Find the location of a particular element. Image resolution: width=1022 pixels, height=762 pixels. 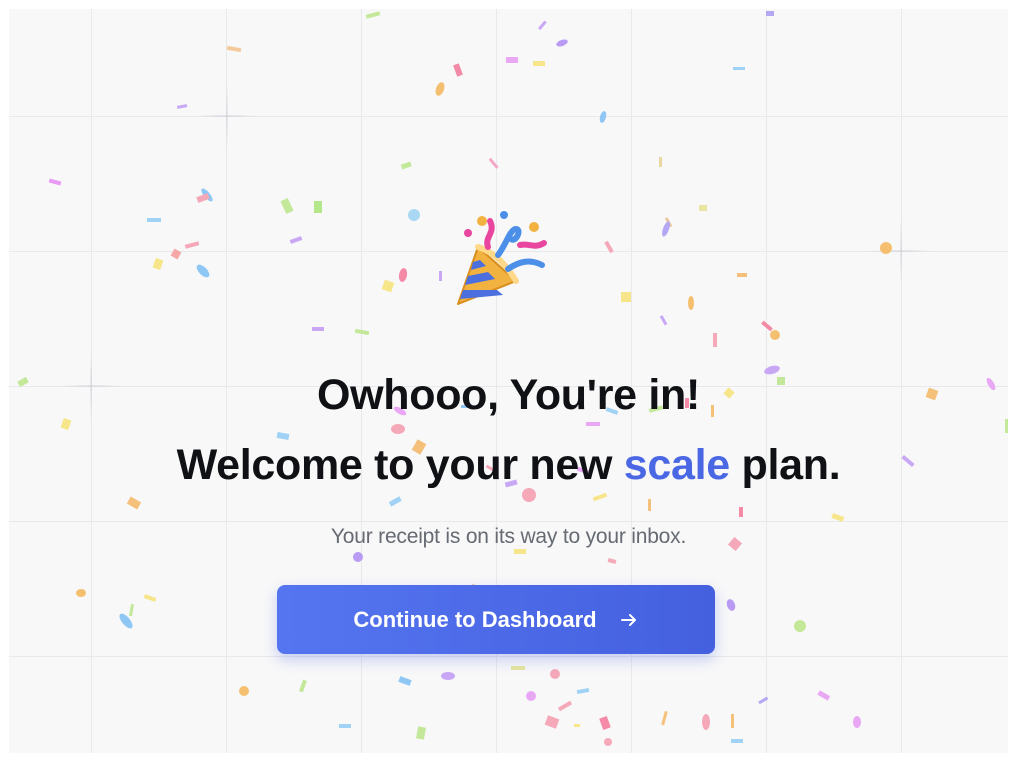

page-title: Owhooo, You're in! is located at coordinates (508, 395).